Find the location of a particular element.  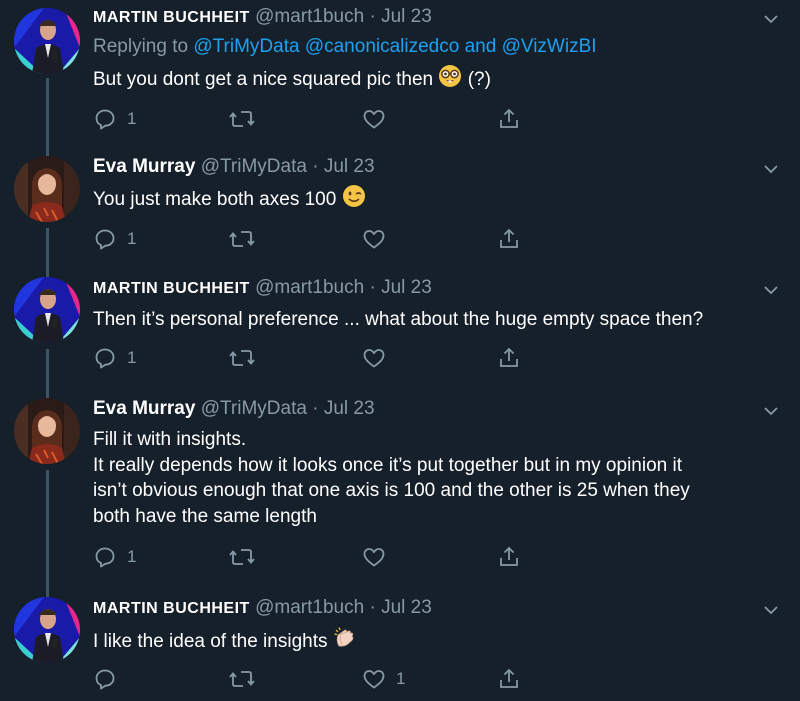

winking-face-emoji is located at coordinates (354, 200).